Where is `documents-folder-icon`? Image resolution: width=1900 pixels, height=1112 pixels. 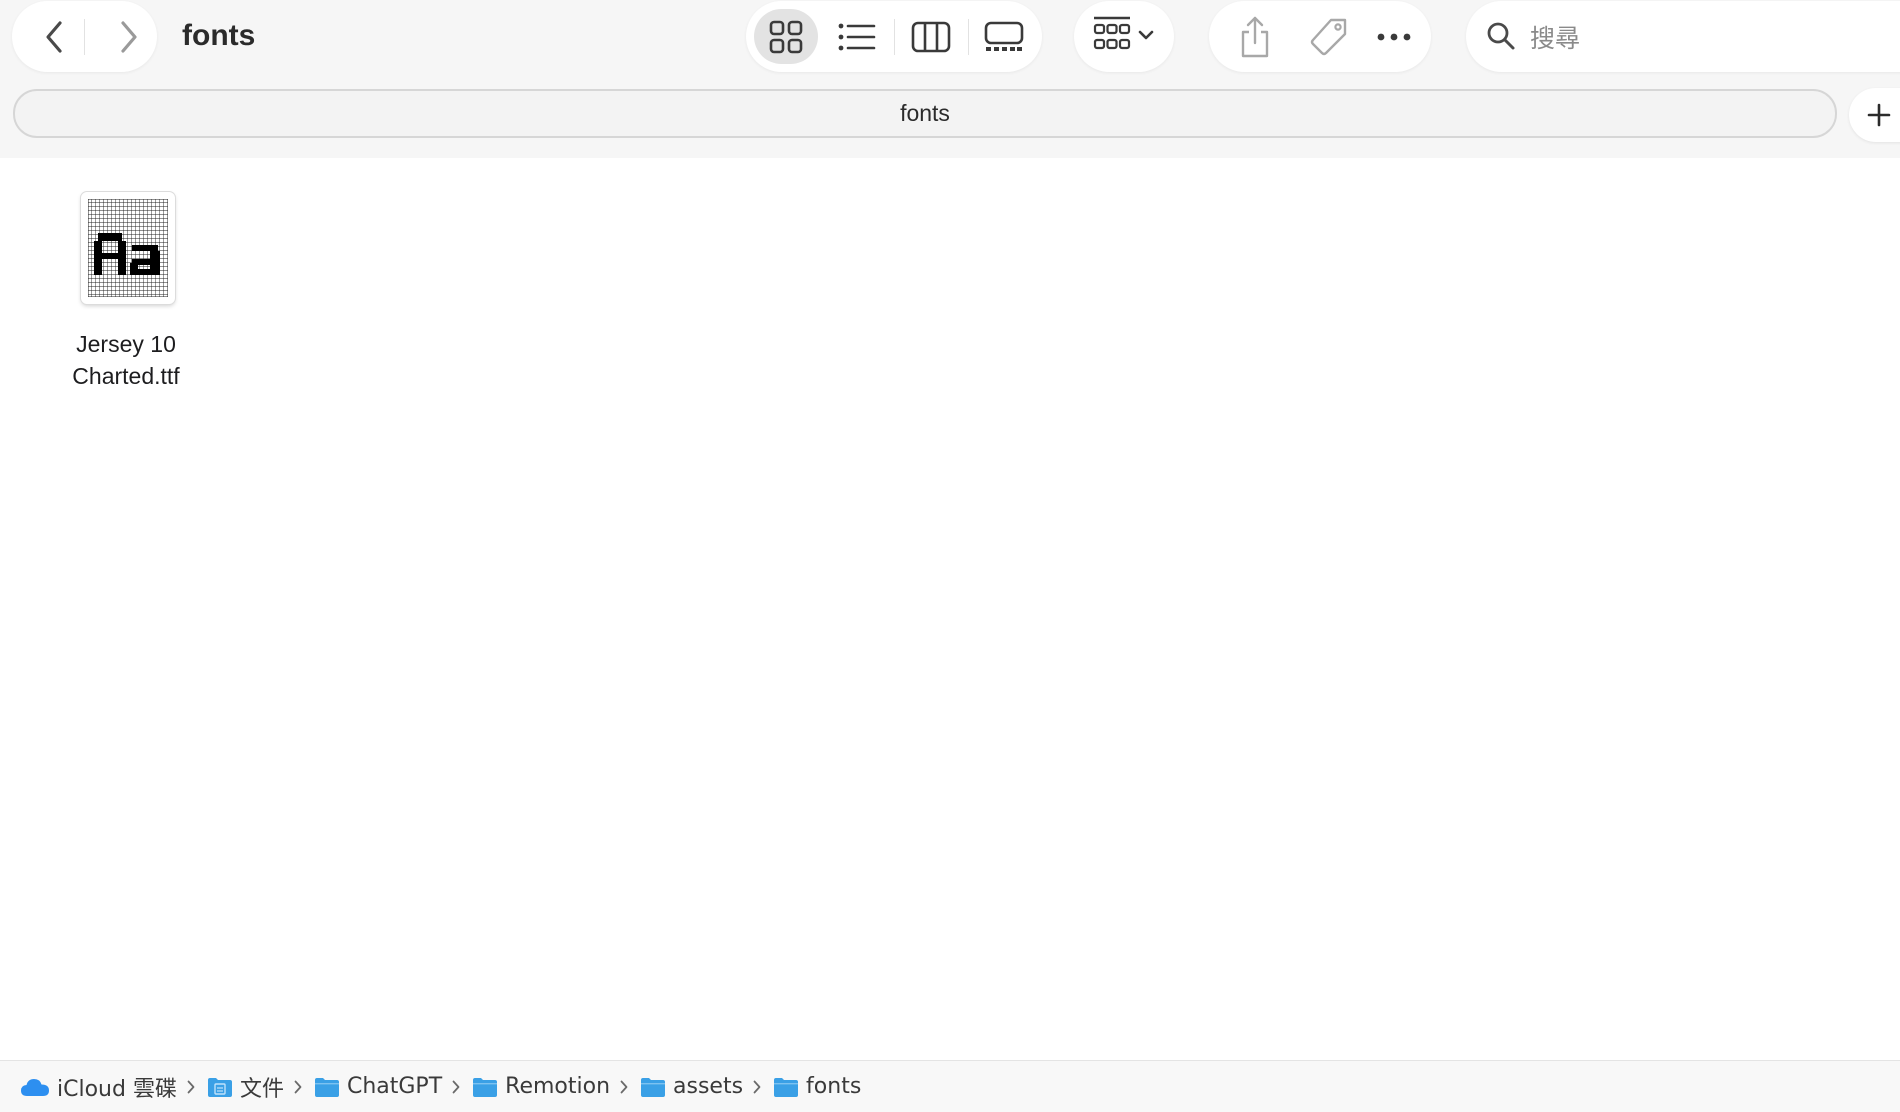 documents-folder-icon is located at coordinates (219, 1087).